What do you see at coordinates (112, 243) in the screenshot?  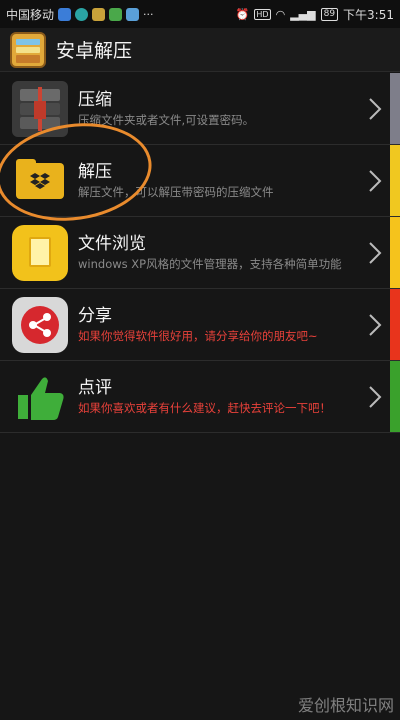 I see `menu-item-title: 文件浏览` at bounding box center [112, 243].